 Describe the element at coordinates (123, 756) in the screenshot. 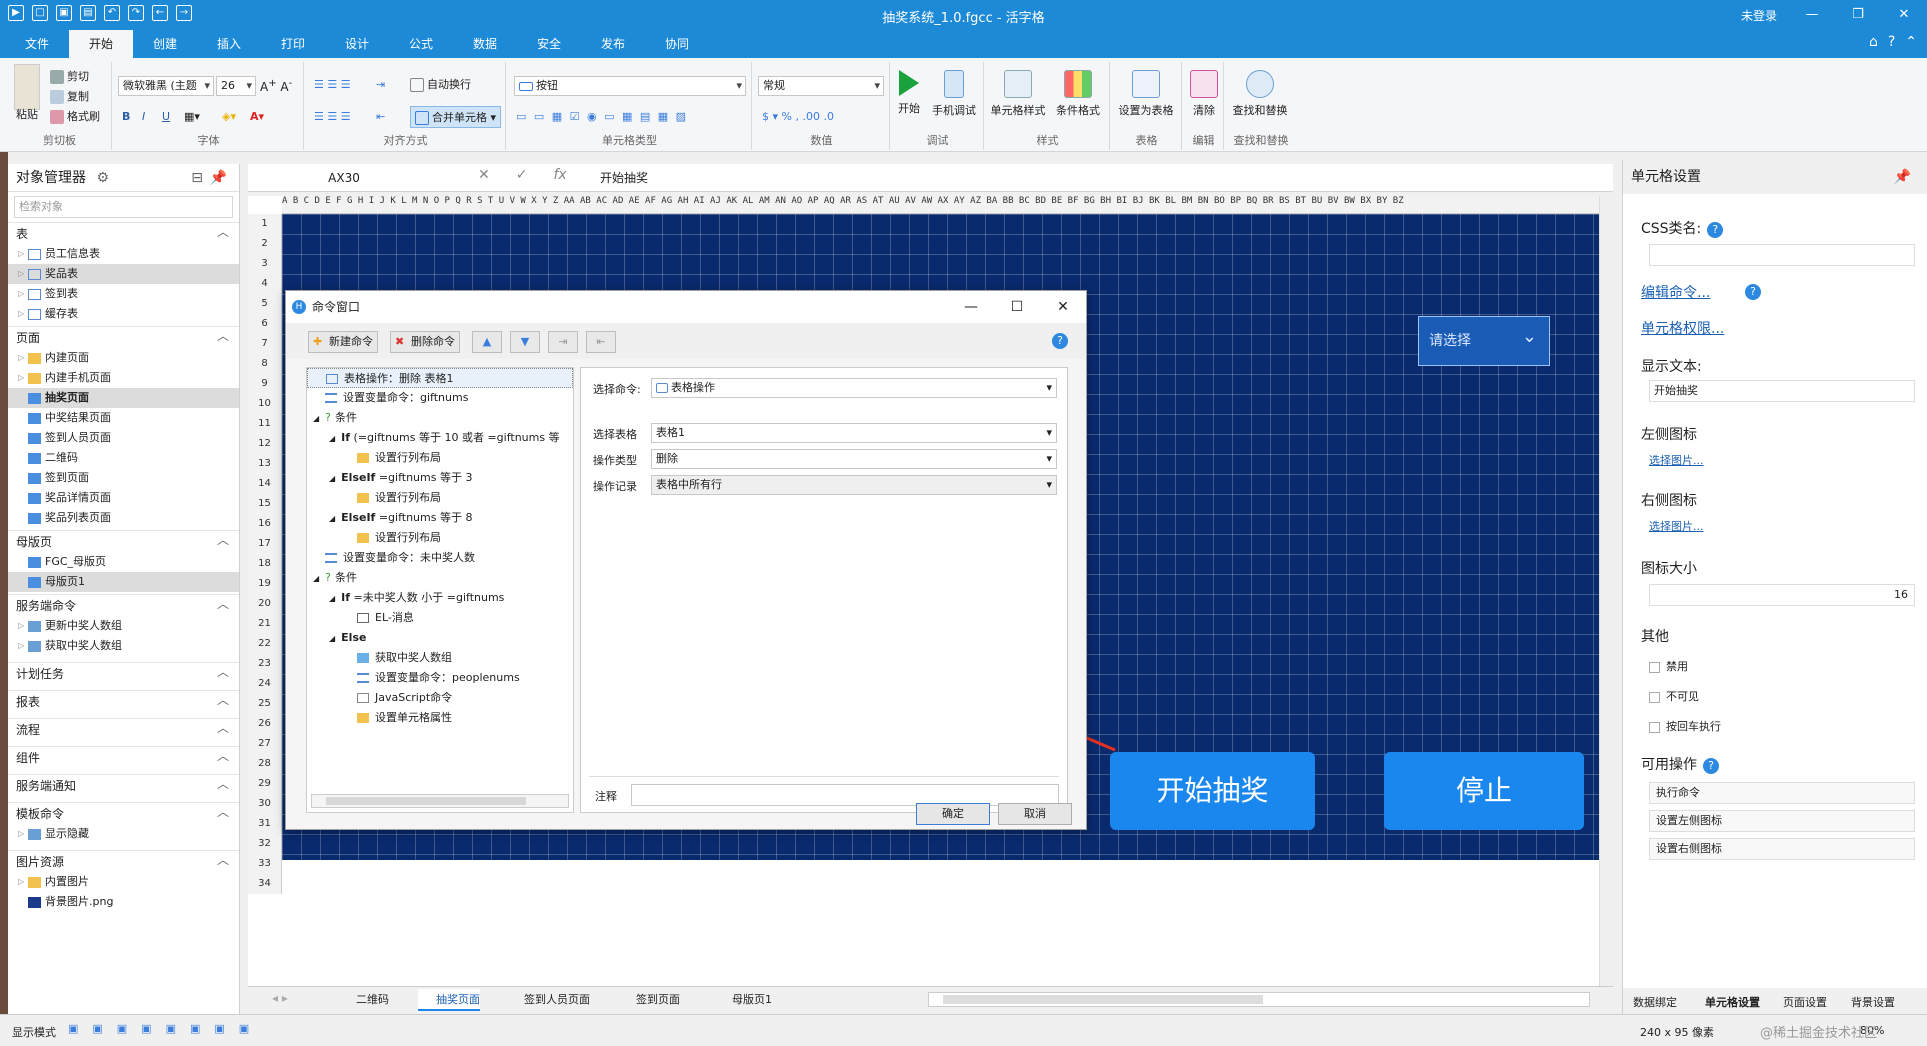

I see `section-component: 组件` at that location.